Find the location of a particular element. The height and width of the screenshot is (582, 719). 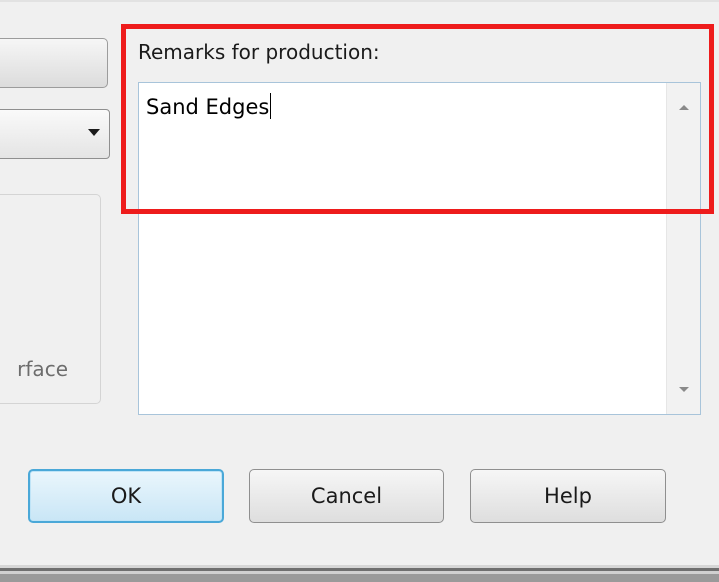

ok-button: OK is located at coordinates (126, 496).